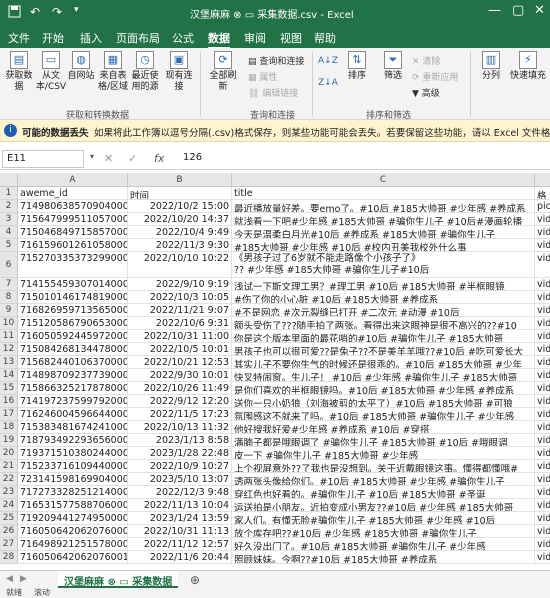 The width and height of the screenshot is (550, 598). What do you see at coordinates (542, 180) in the screenshot?
I see `col-header-d` at bounding box center [542, 180].